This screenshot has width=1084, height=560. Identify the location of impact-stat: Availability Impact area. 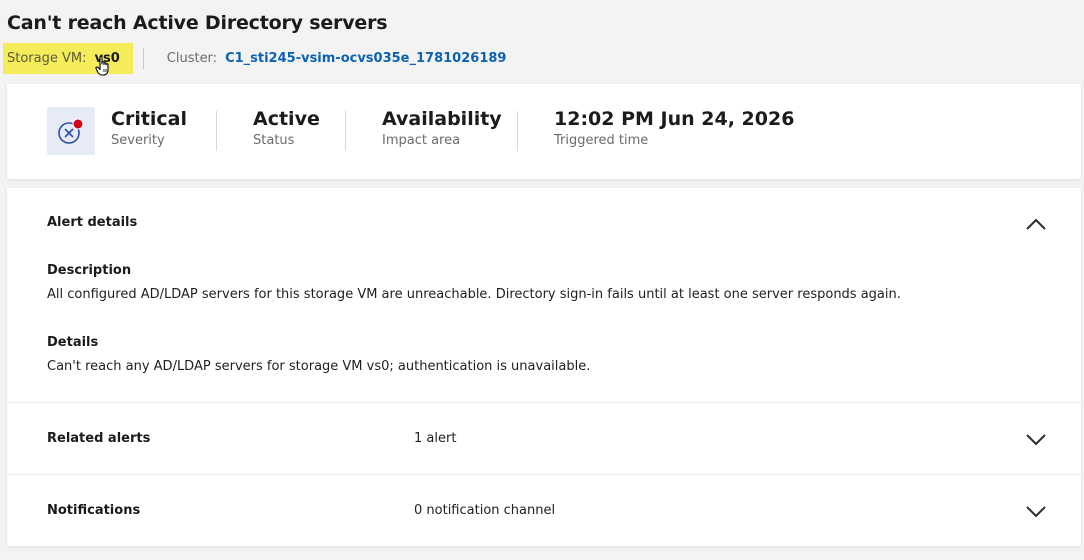
(442, 127).